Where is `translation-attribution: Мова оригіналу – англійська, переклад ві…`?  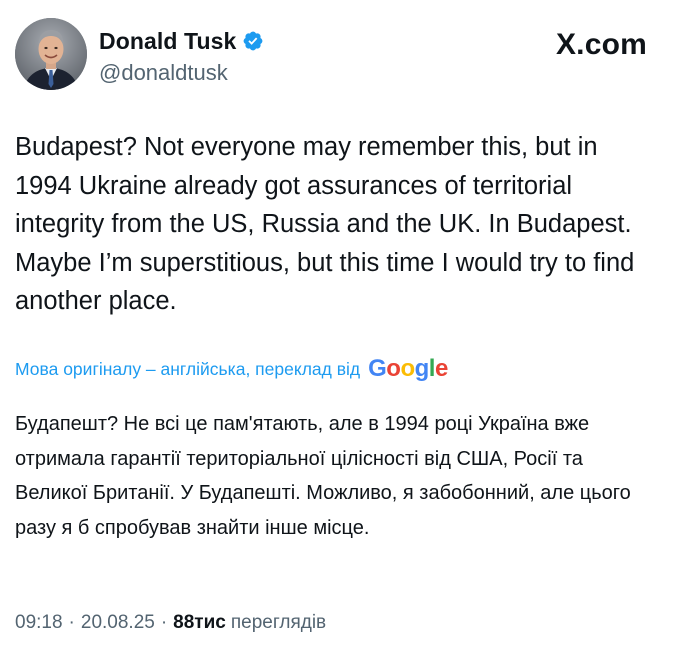 translation-attribution: Мова оригіналу – англійська, переклад ві… is located at coordinates (335, 369).